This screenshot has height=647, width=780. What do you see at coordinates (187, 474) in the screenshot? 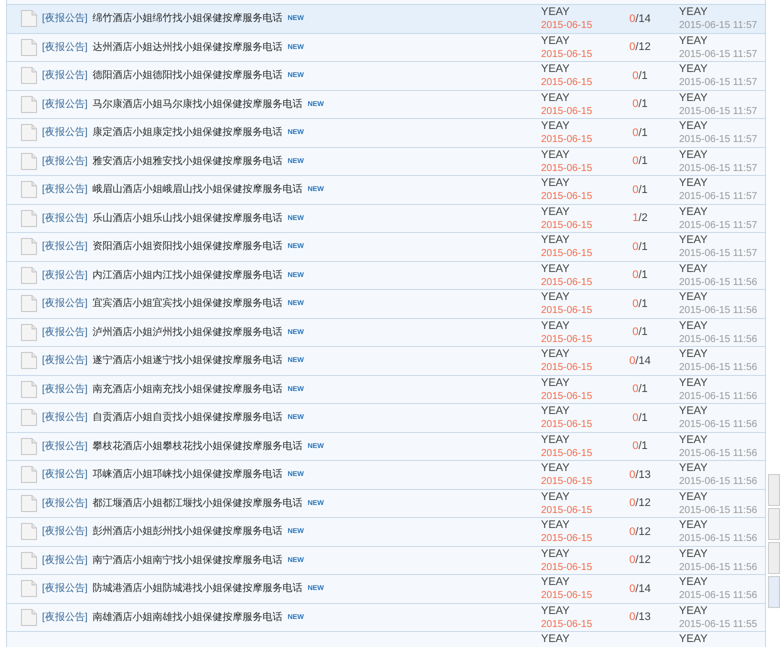
I see `thread-title-link: 邛崃酒店小姐邛崃找小姐保健按摩服务电话` at bounding box center [187, 474].